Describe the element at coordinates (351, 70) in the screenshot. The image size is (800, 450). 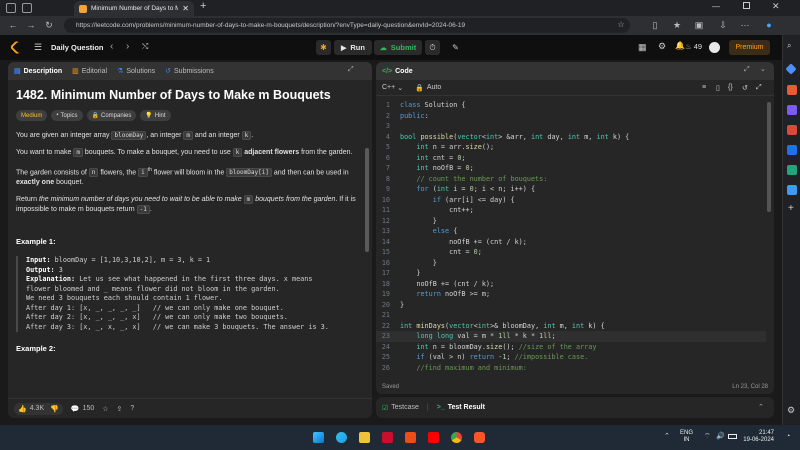
I see `panel-expand-icon: ⤢` at that location.